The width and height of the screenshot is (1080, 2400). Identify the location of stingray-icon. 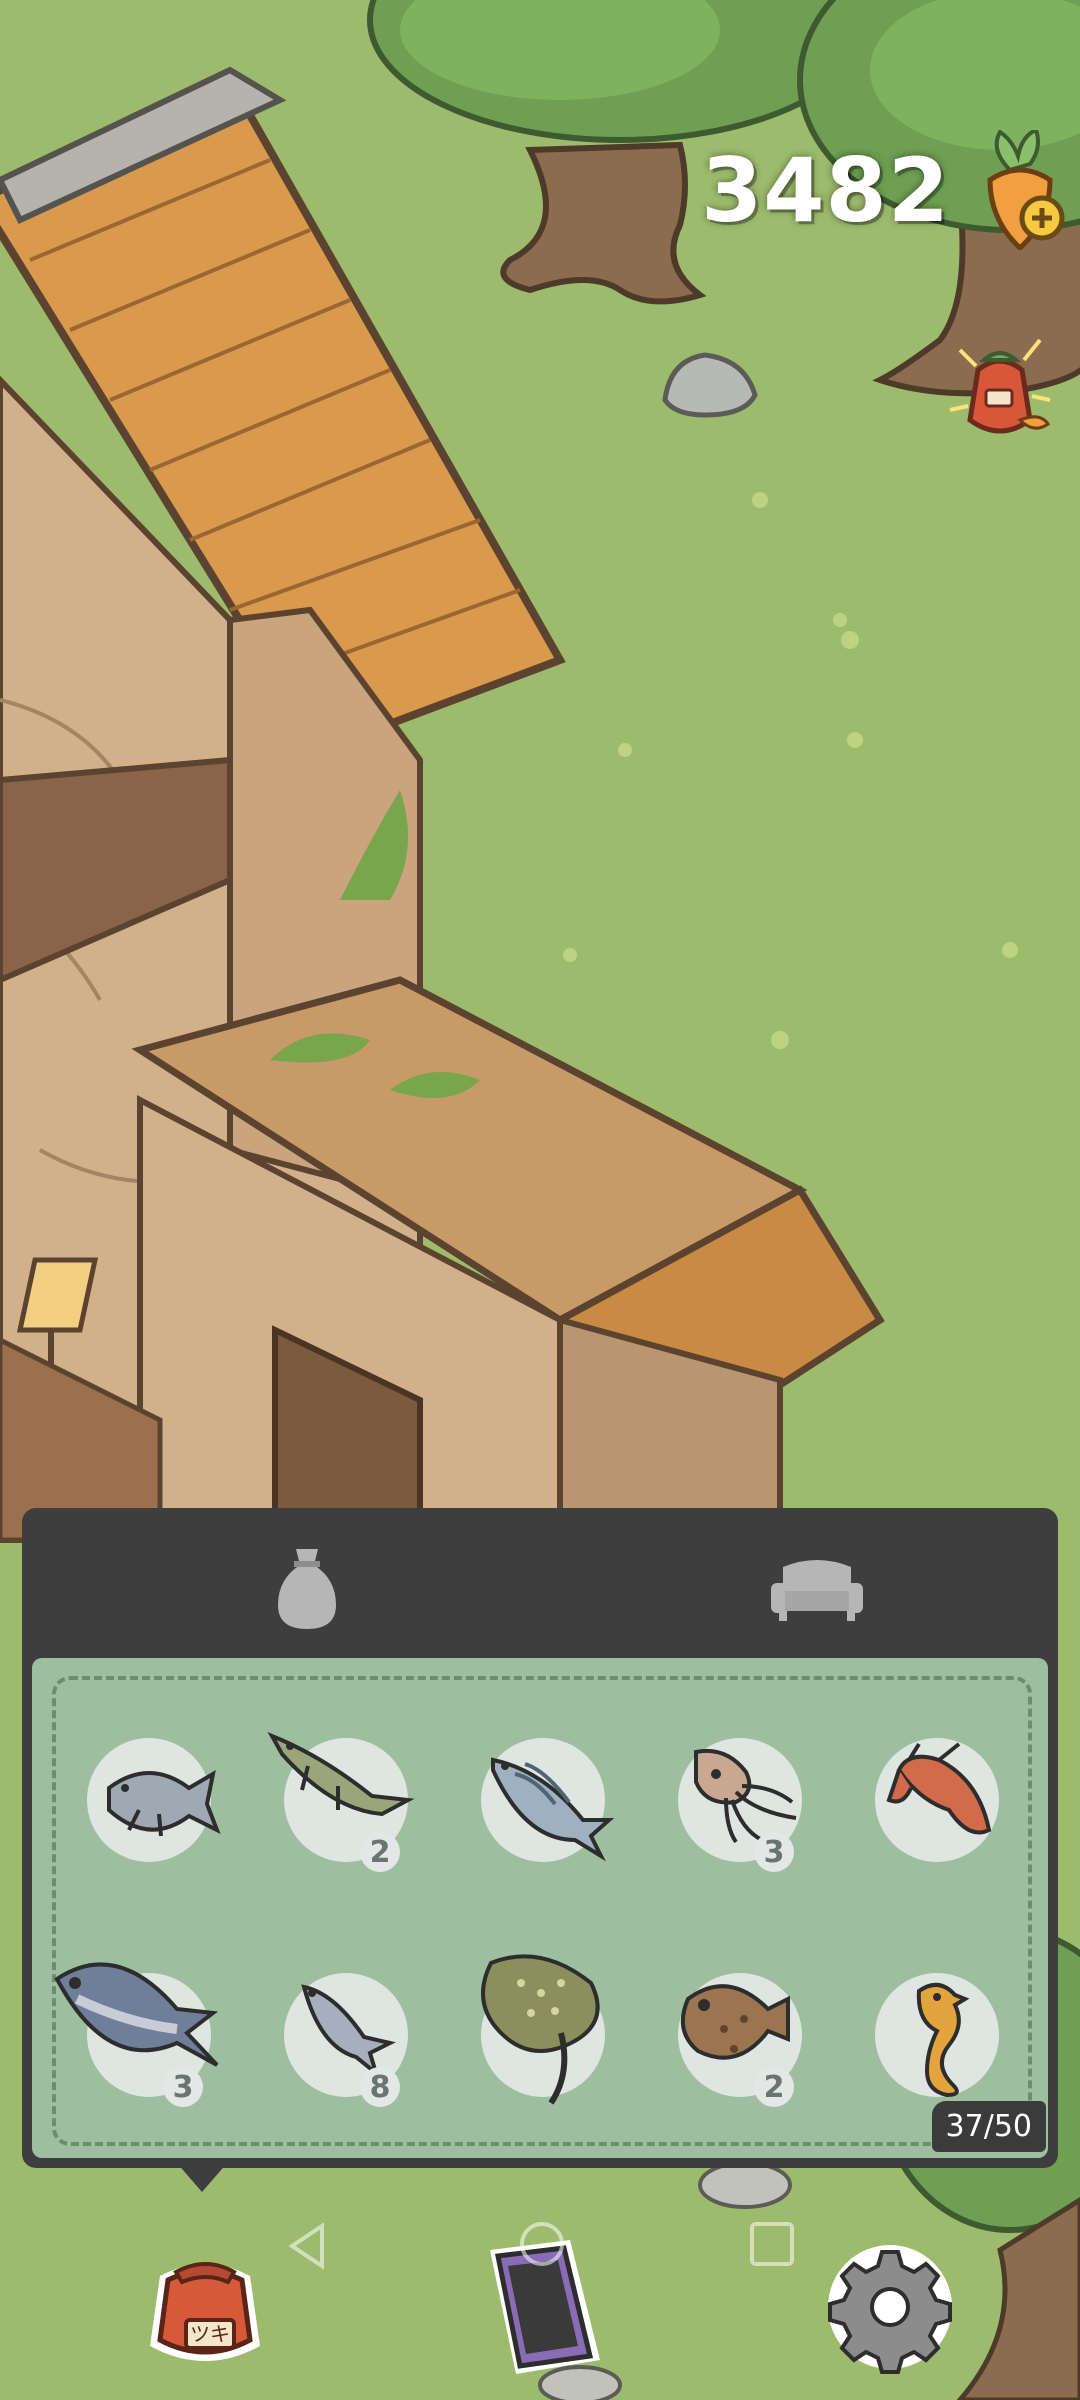
(540, 2029).